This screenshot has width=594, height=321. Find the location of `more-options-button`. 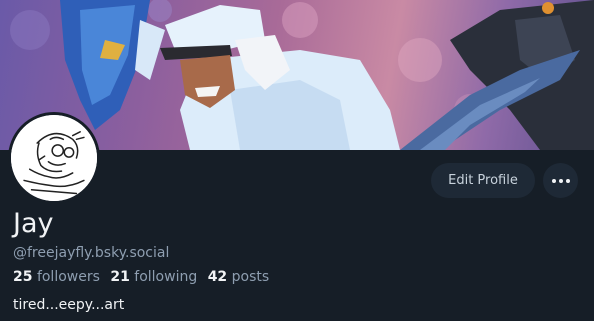

more-options-button is located at coordinates (560, 180).